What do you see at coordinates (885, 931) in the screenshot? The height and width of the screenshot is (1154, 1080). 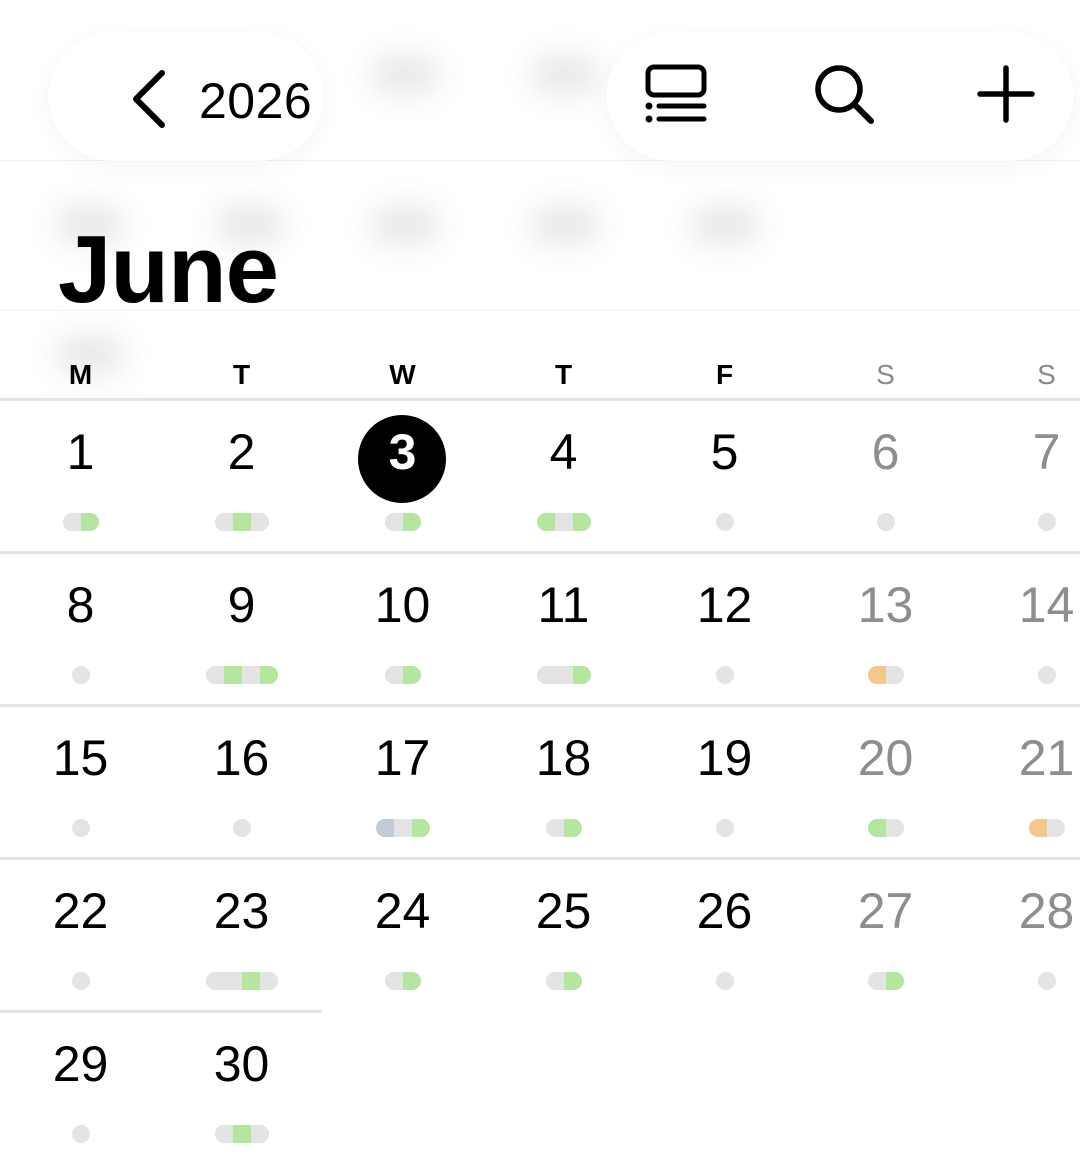 I see `day-cell: 27` at bounding box center [885, 931].